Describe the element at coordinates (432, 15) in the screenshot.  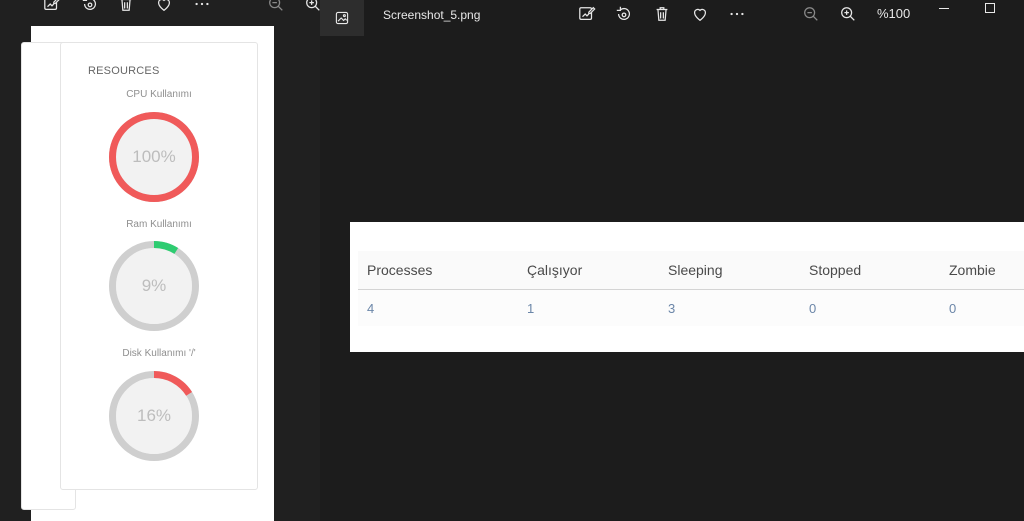
I see `file-name: Screenshot_5.png` at that location.